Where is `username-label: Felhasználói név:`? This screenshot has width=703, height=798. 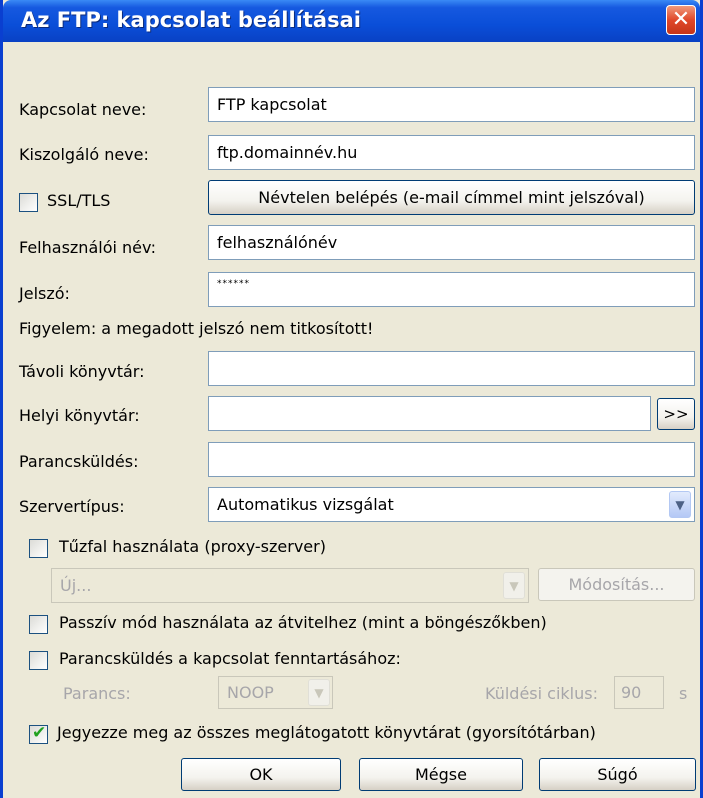
username-label: Felhasználói név: is located at coordinates (87, 247).